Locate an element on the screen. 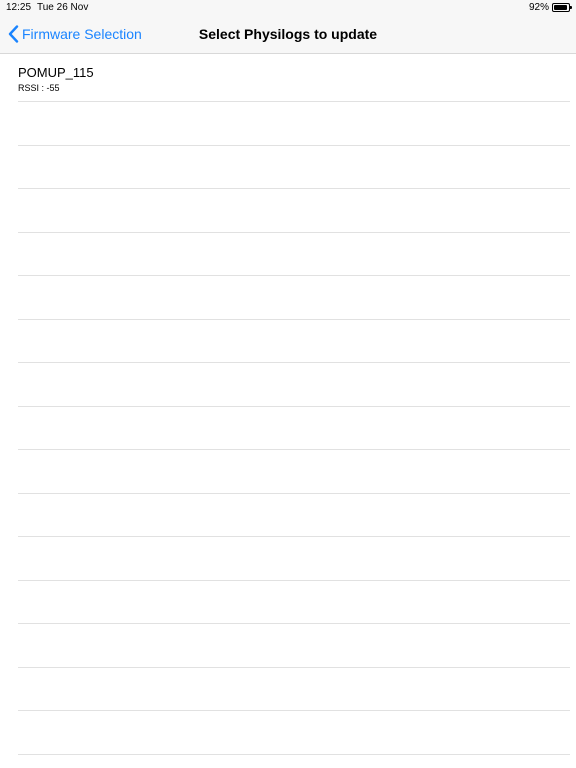 The width and height of the screenshot is (576, 768). device-name: POMUP_115 is located at coordinates (56, 72).